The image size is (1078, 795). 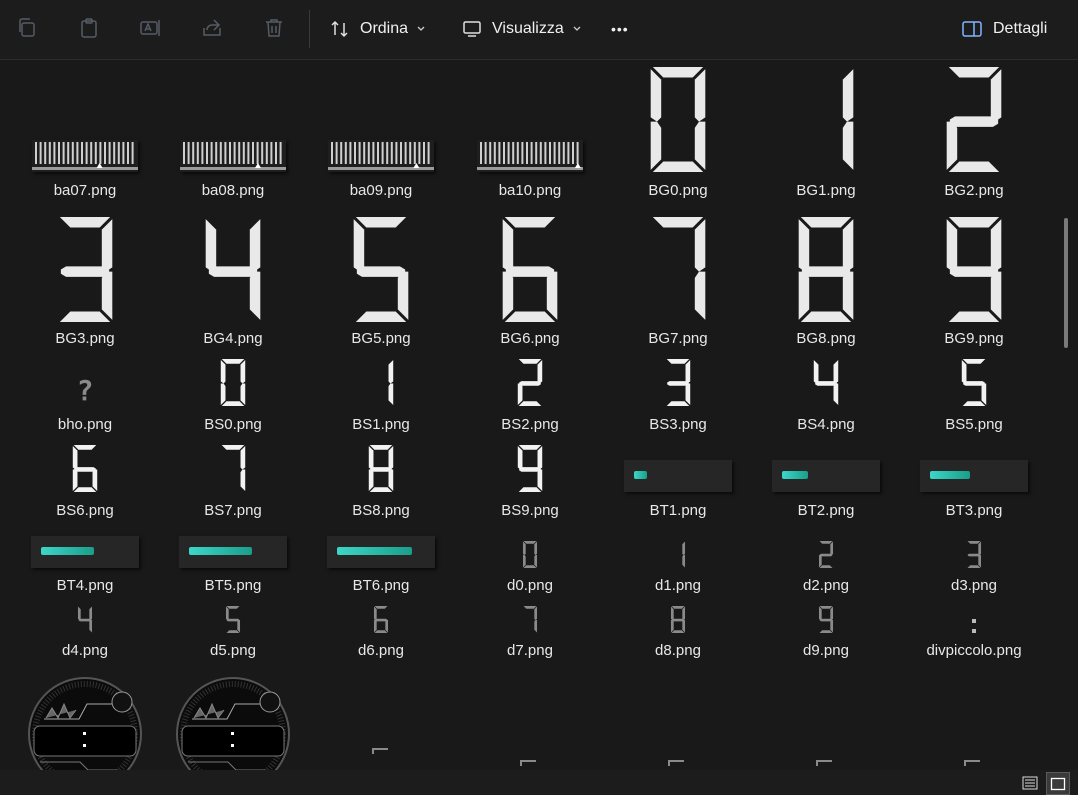 I want to click on file-name: BT1.png, so click(x=678, y=510).